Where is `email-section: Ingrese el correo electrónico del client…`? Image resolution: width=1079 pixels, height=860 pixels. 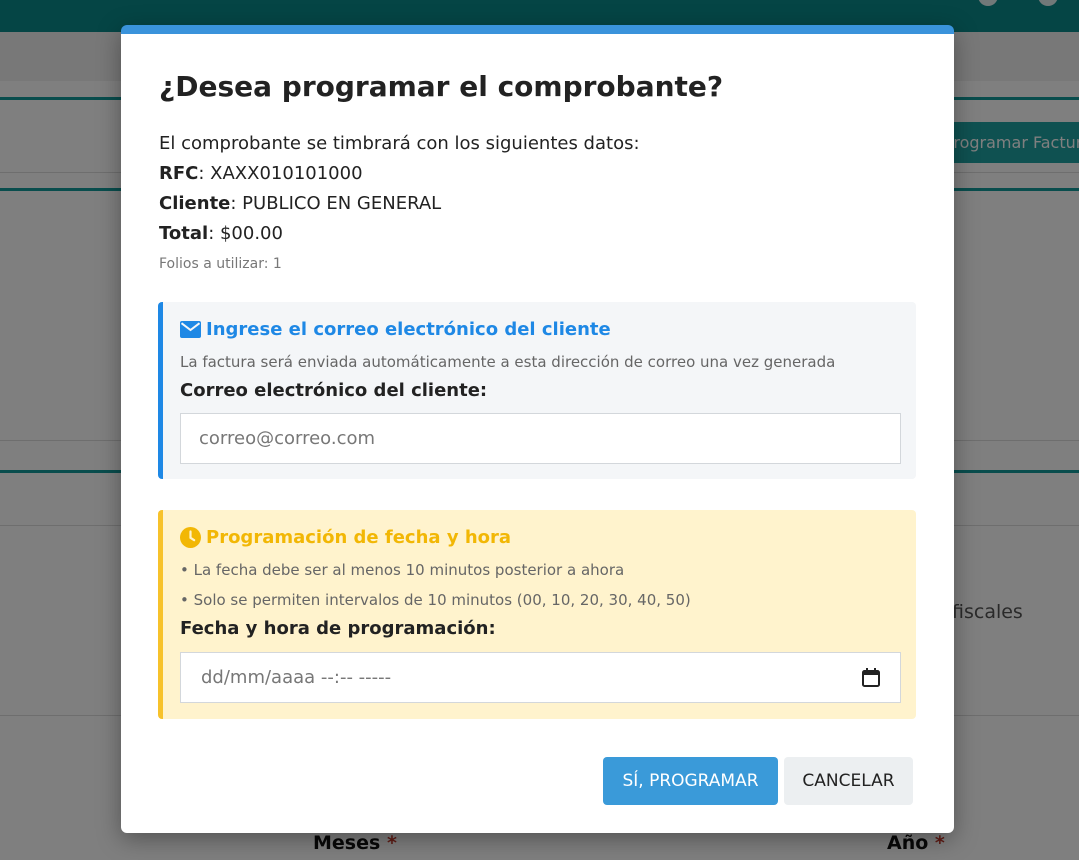 email-section: Ingrese el correo electrónico del client… is located at coordinates (537, 390).